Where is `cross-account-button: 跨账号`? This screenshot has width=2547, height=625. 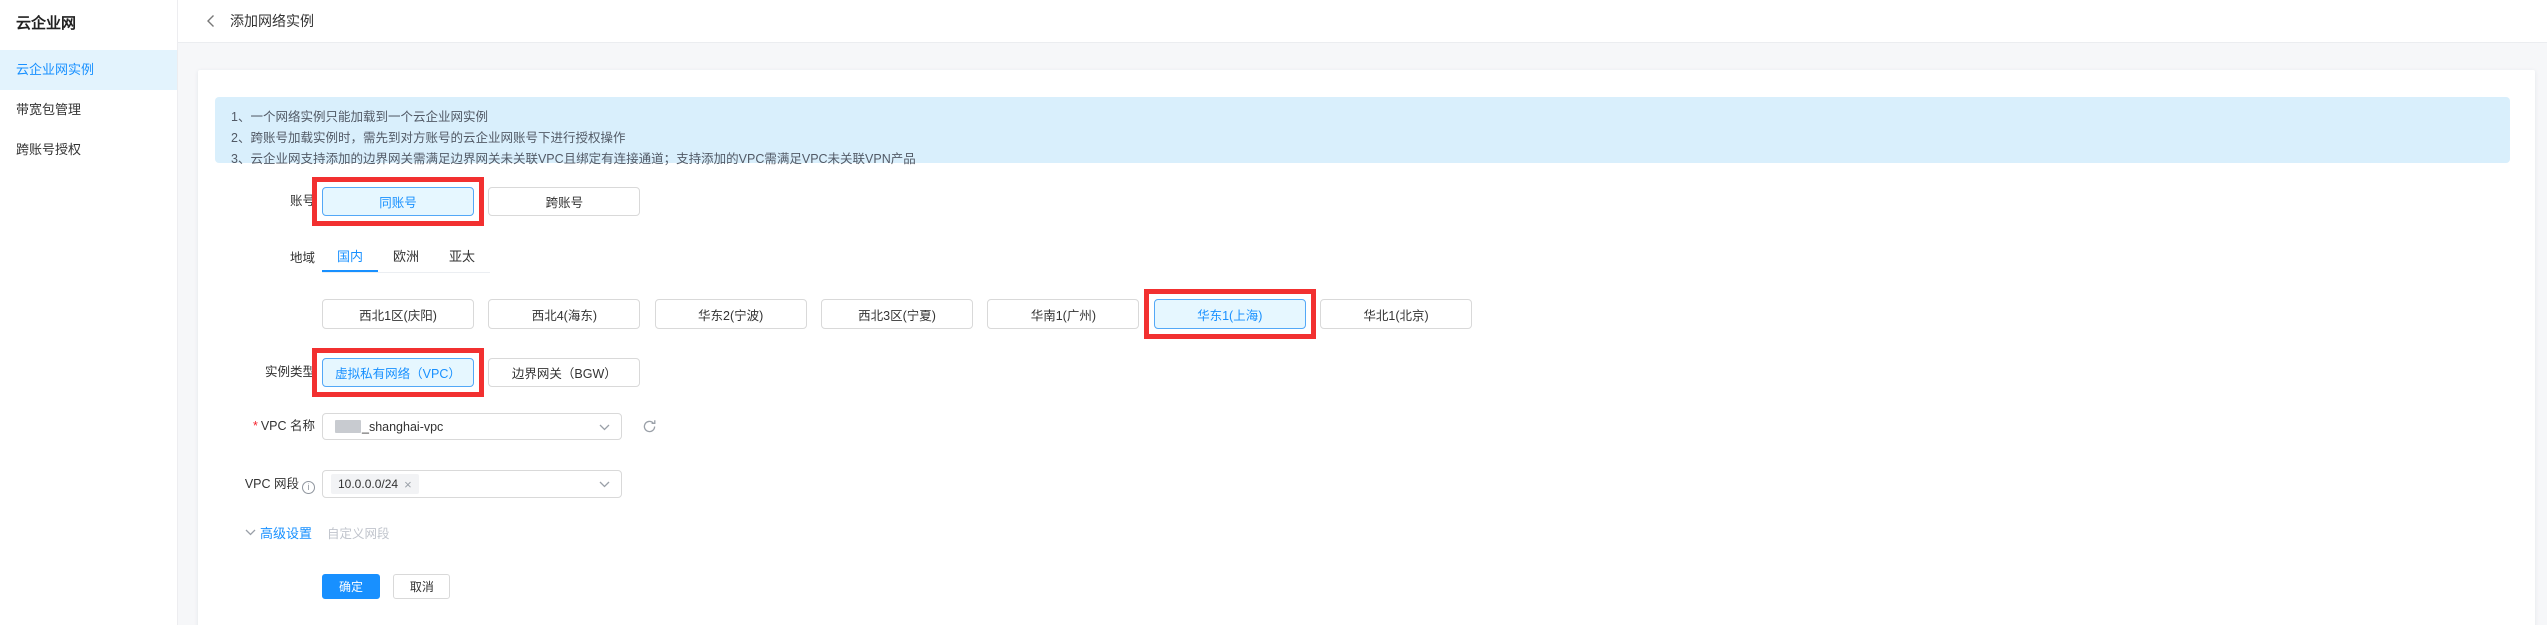 cross-account-button: 跨账号 is located at coordinates (564, 201).